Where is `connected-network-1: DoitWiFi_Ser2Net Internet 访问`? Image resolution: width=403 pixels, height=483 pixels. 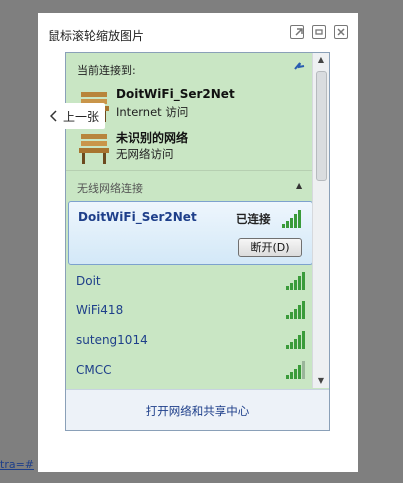
connected-network-1: DoitWiFi_Ser2Net Internet 访问 is located at coordinates (178, 108).